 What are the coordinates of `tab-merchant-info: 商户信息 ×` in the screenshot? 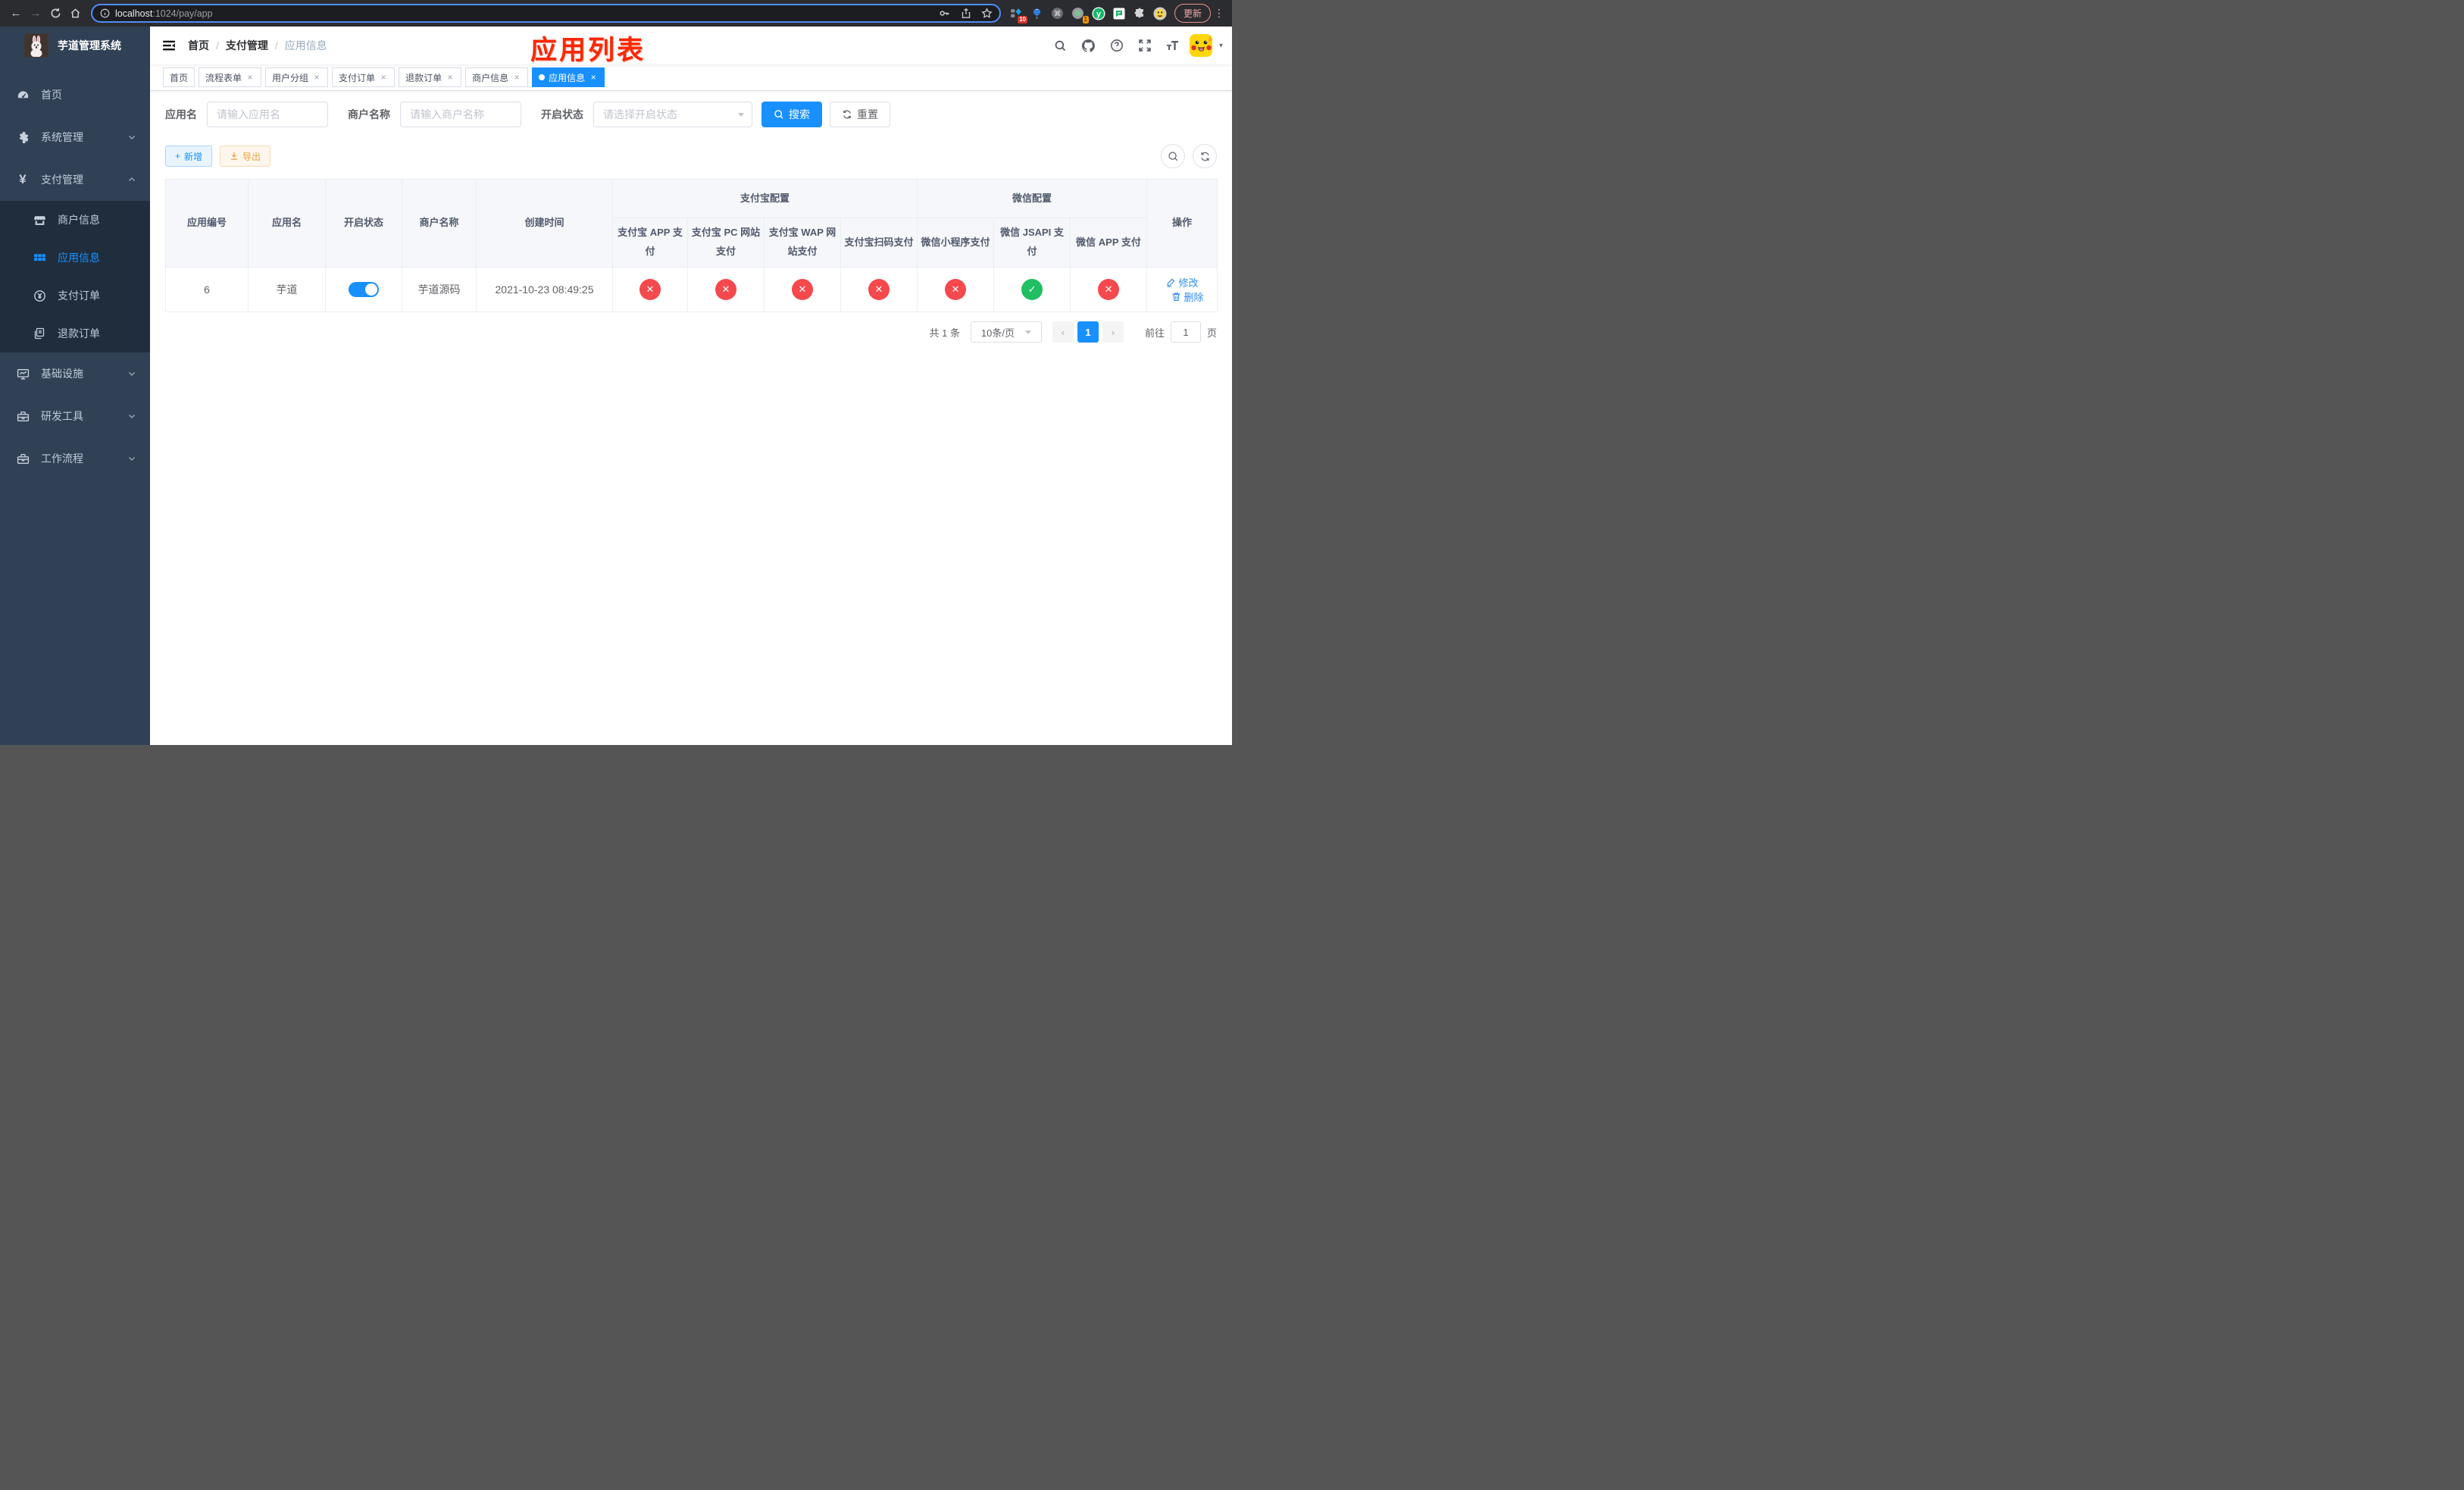 It's located at (497, 77).